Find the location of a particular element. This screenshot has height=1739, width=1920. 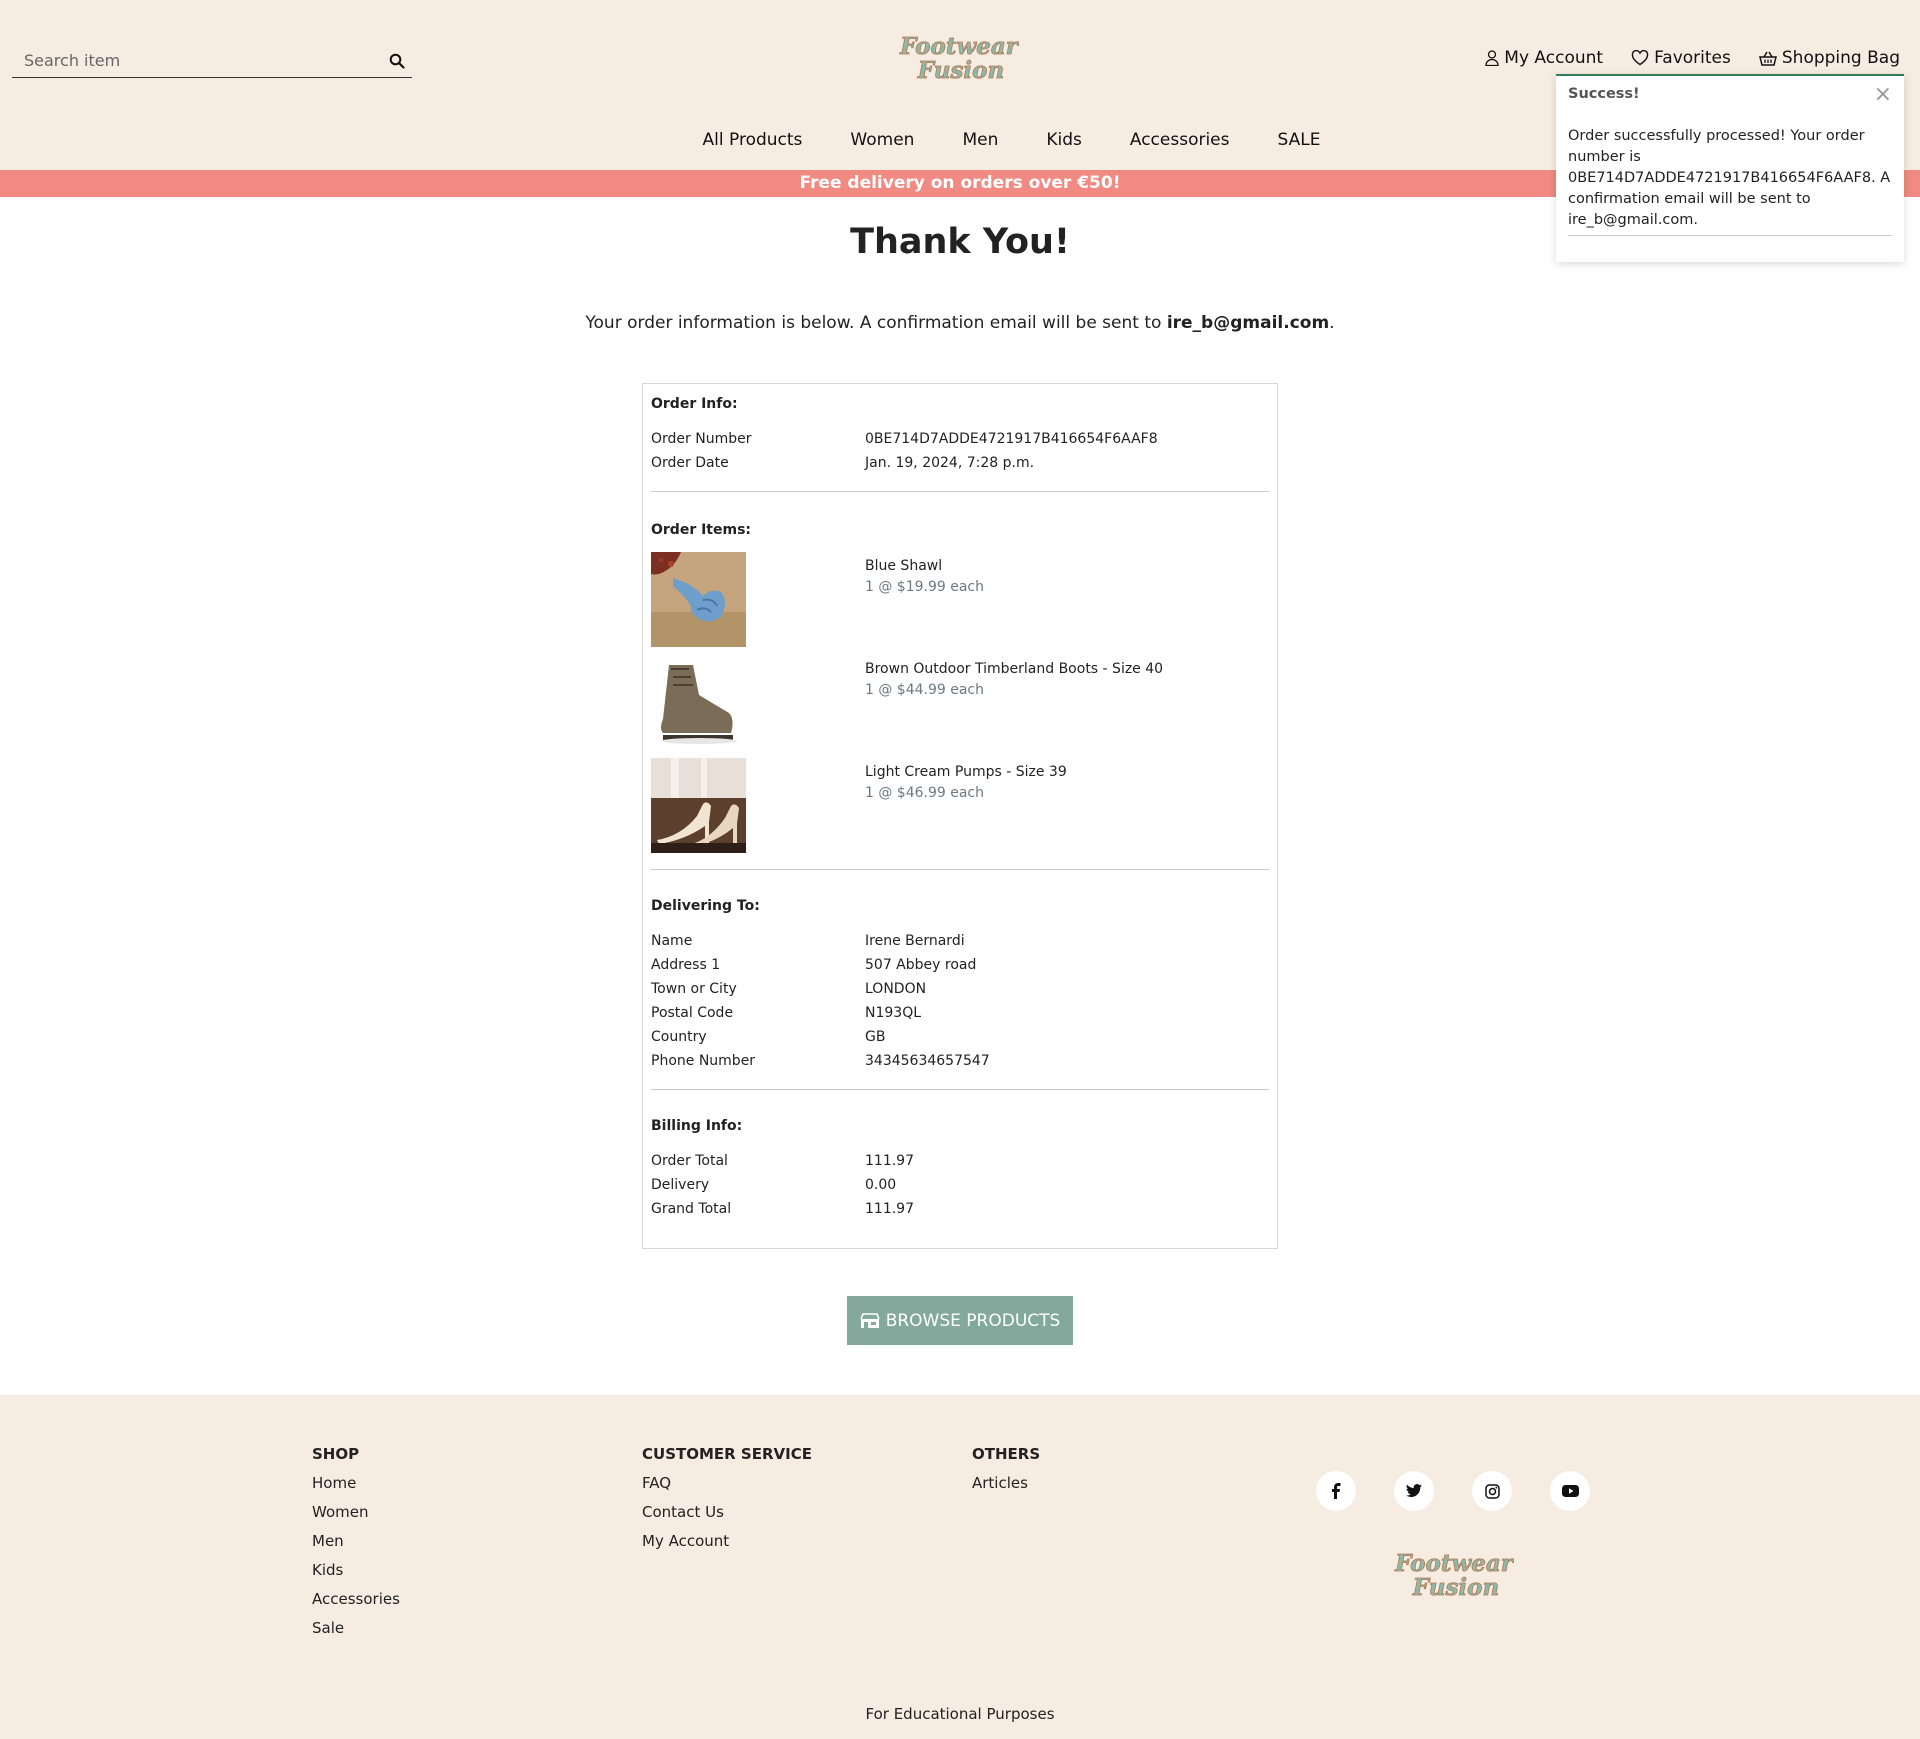

twitter-icon is located at coordinates (1414, 1490).